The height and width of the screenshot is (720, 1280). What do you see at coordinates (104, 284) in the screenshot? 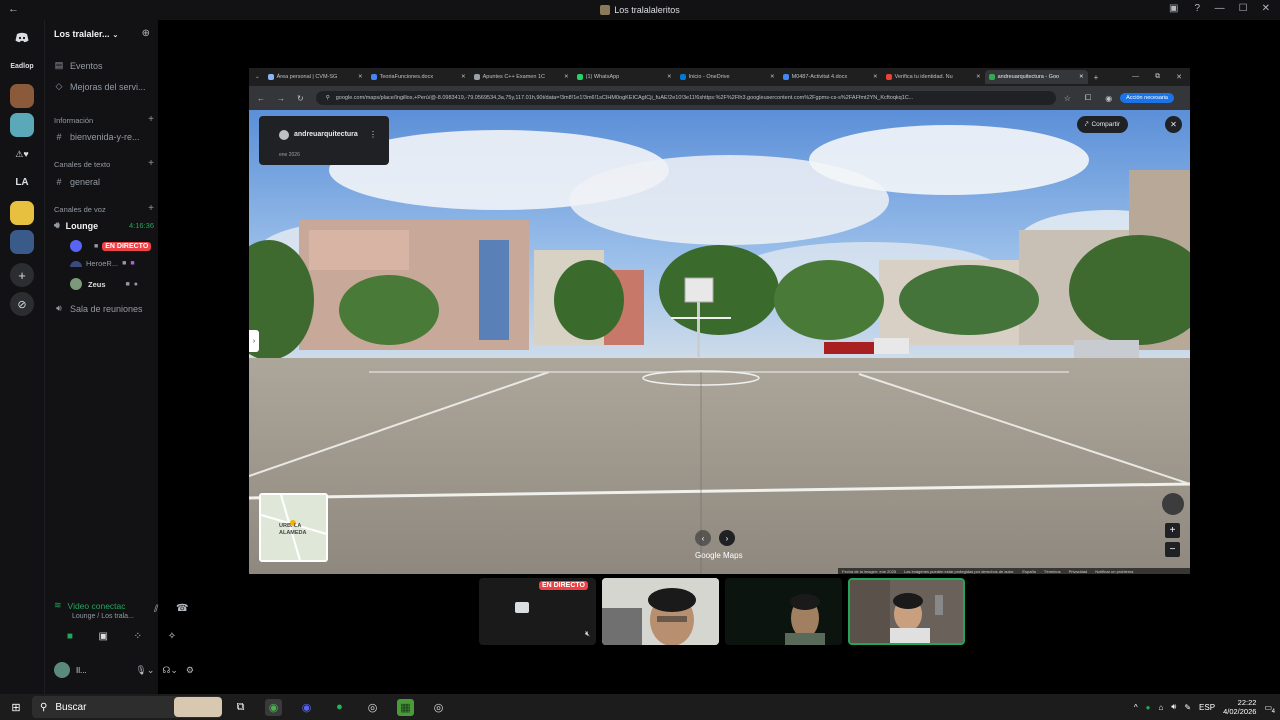
I see `voice-user-zeus: Zeus ■ ●` at bounding box center [104, 284].